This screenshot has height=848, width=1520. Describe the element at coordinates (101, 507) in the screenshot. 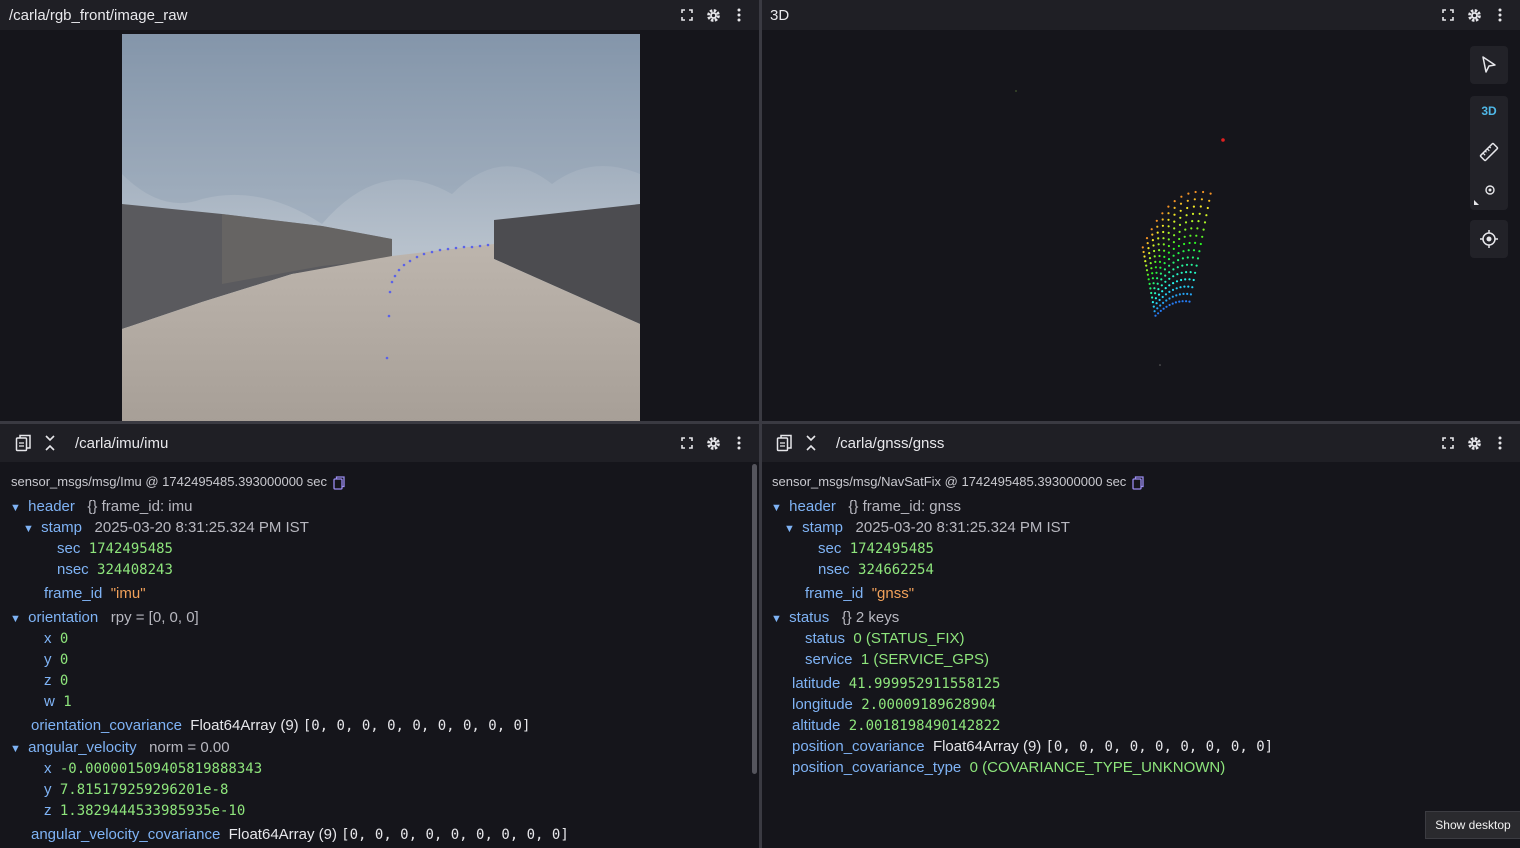

I see `tree-row-header: ▼ header {} frame_id: imu` at that location.